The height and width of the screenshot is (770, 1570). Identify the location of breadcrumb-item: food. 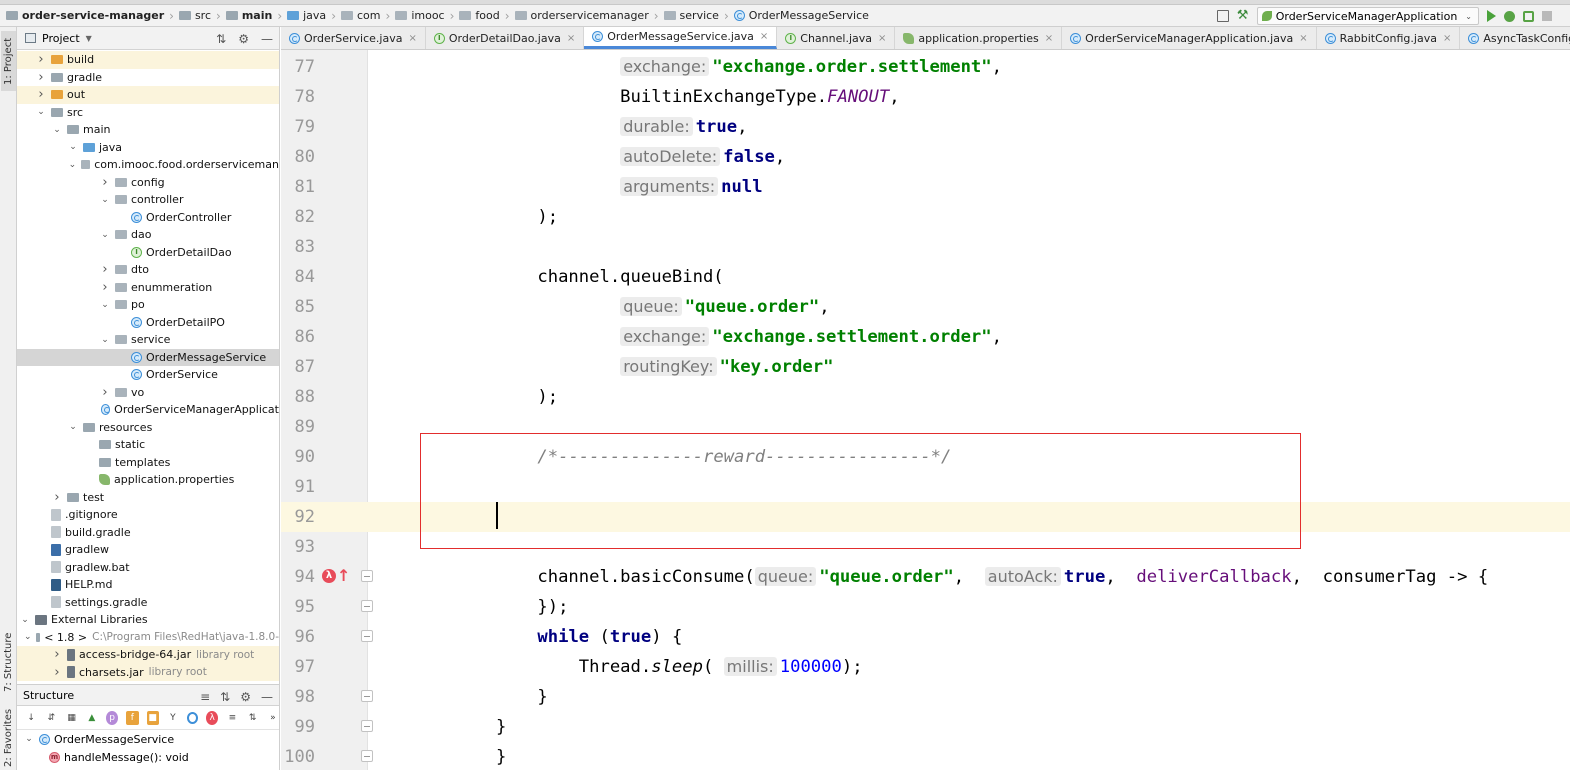
(479, 15).